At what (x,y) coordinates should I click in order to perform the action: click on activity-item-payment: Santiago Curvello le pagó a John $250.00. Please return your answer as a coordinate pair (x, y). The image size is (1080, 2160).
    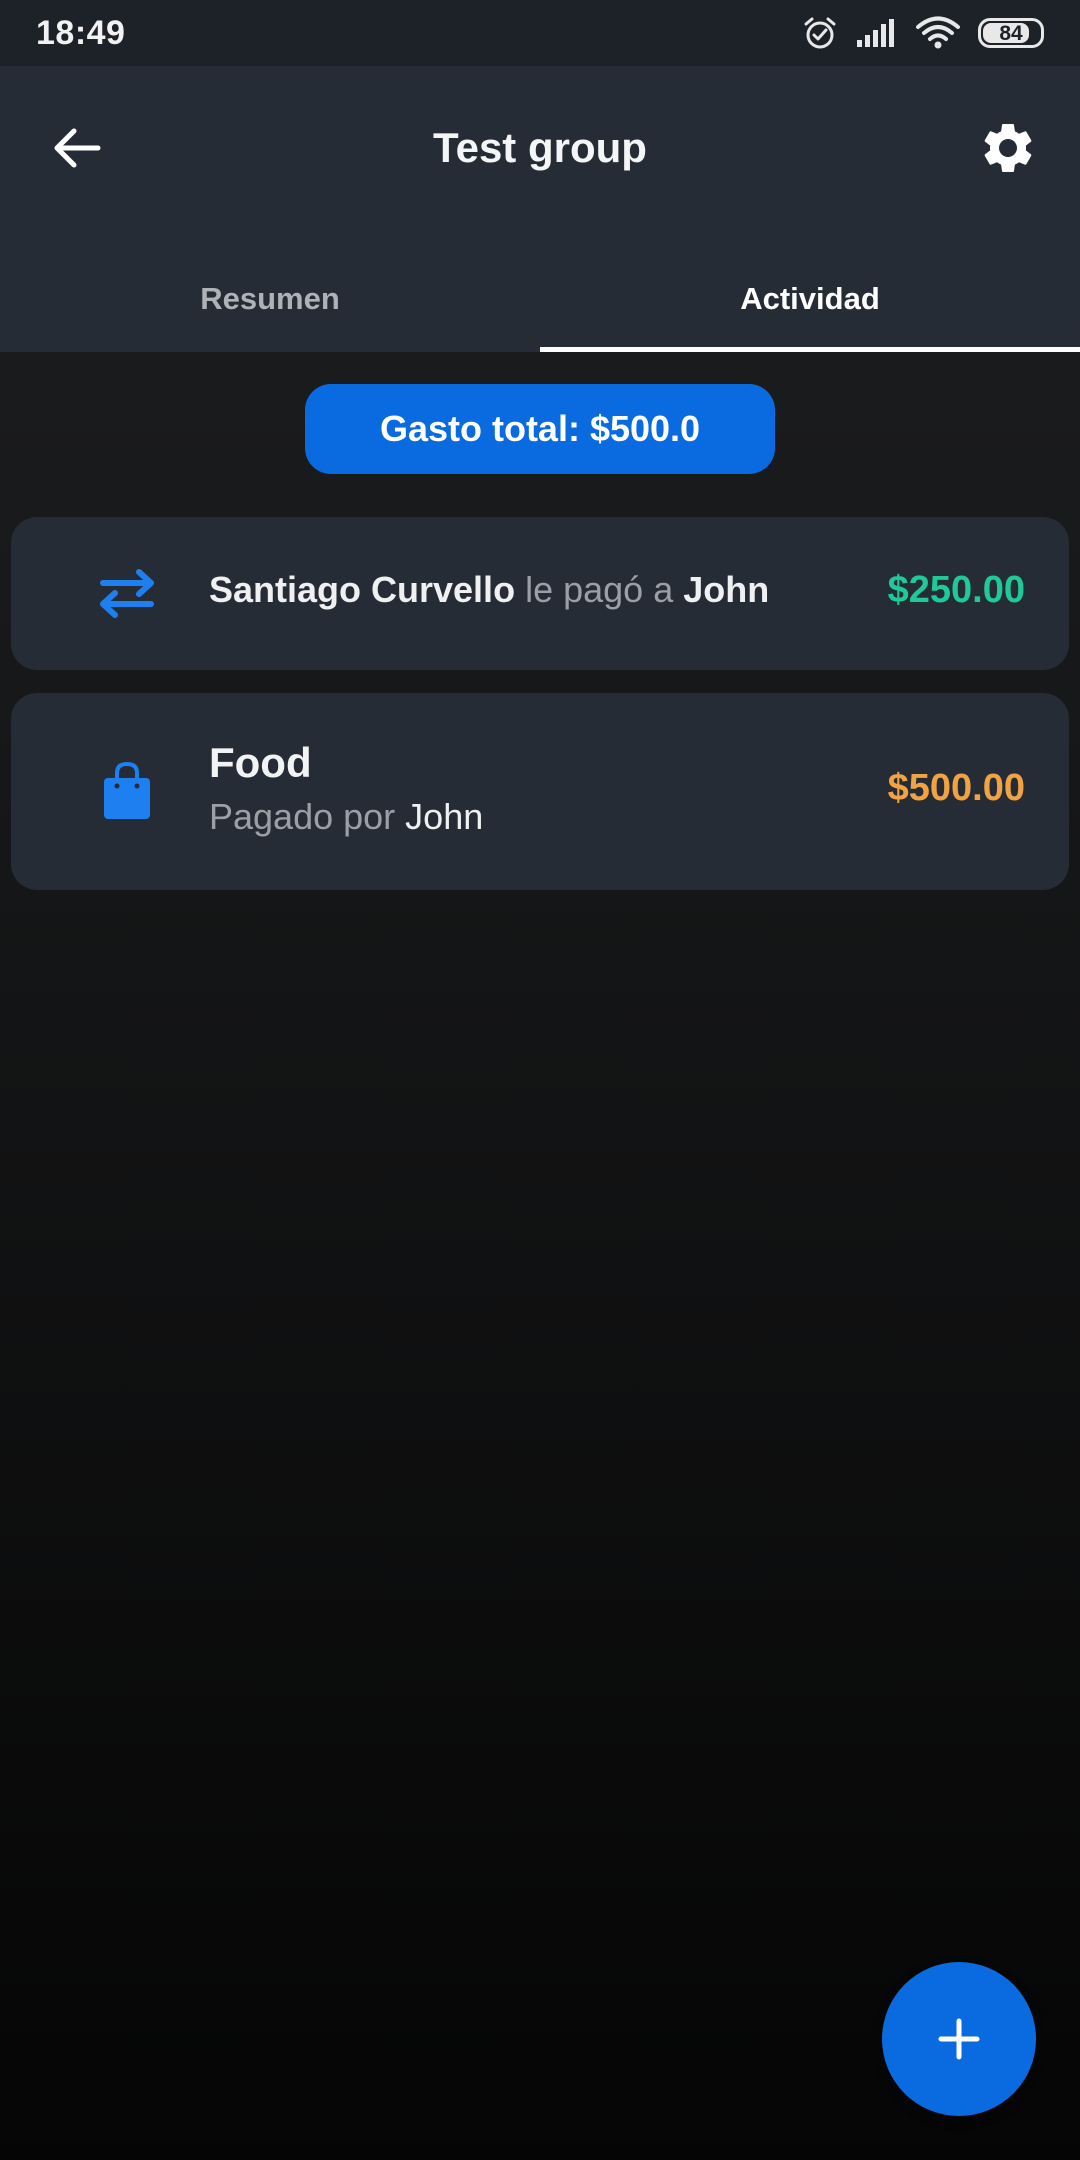
    Looking at the image, I should click on (540, 593).